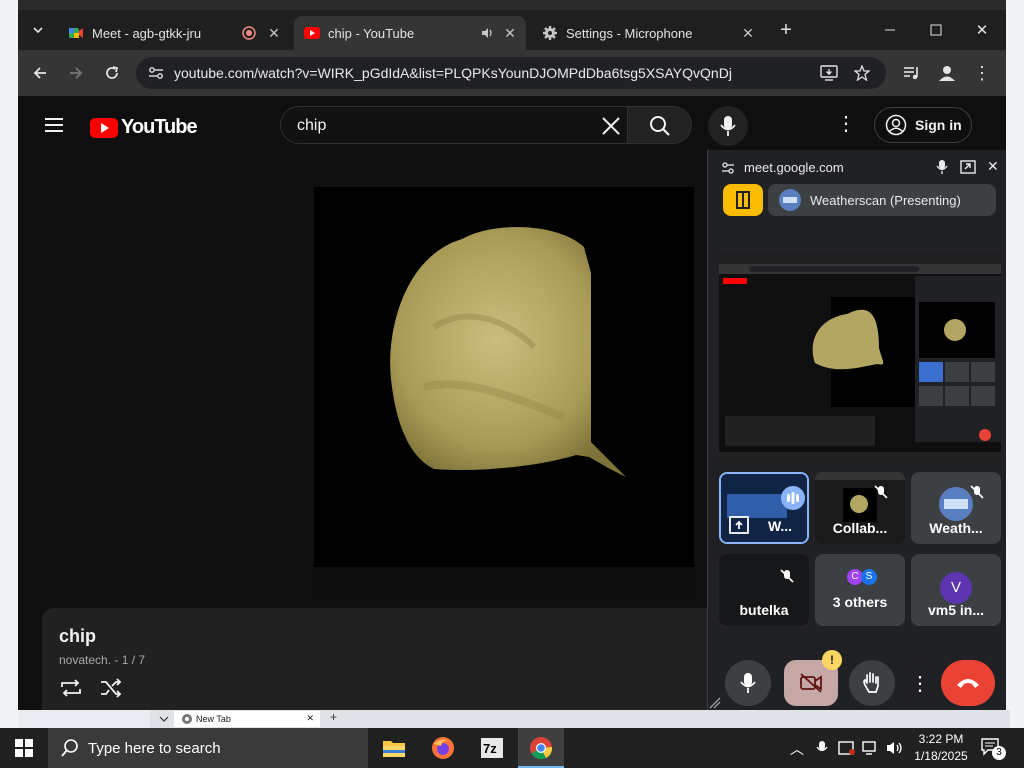  I want to click on meet-origin: meet.google.com, so click(794, 167).